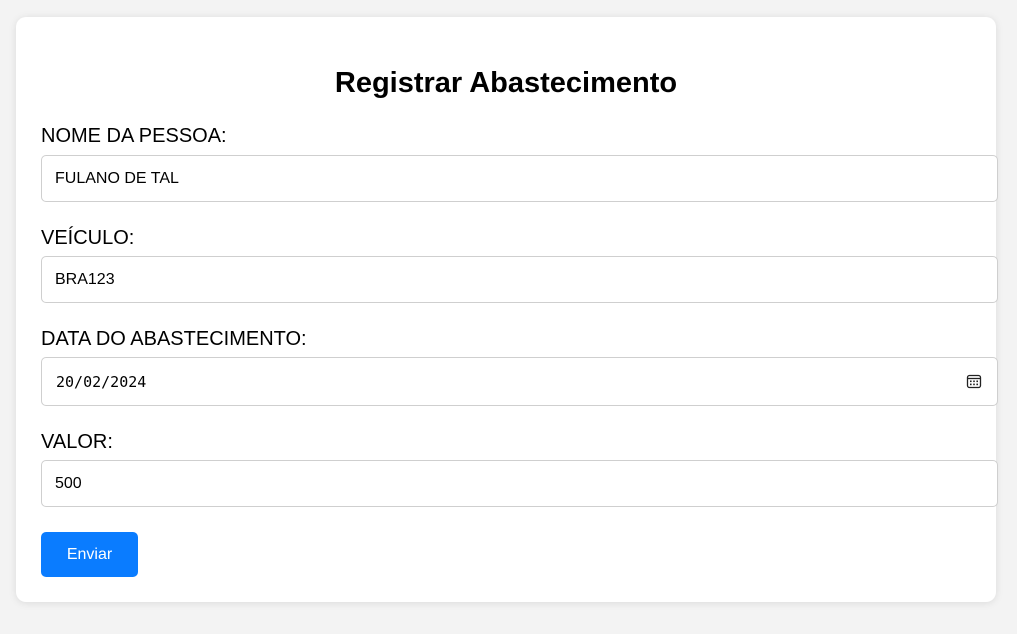  Describe the element at coordinates (519, 381) in the screenshot. I see `data-input: 20/02/2024` at that location.